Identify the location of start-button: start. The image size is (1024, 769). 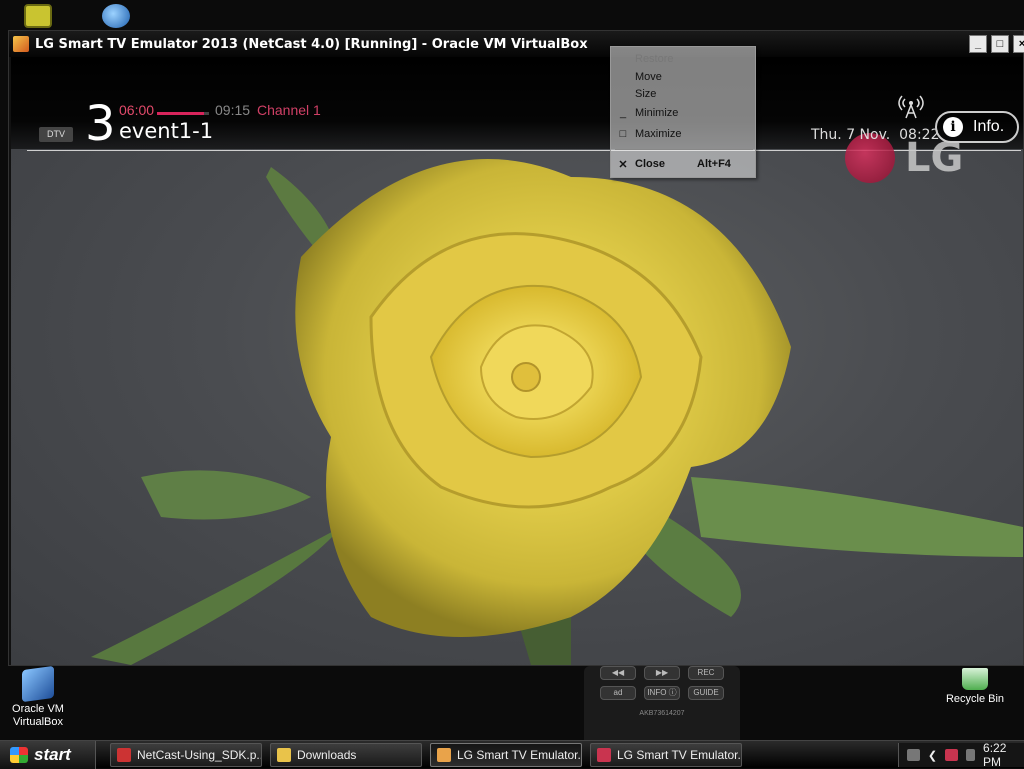
(48, 755).